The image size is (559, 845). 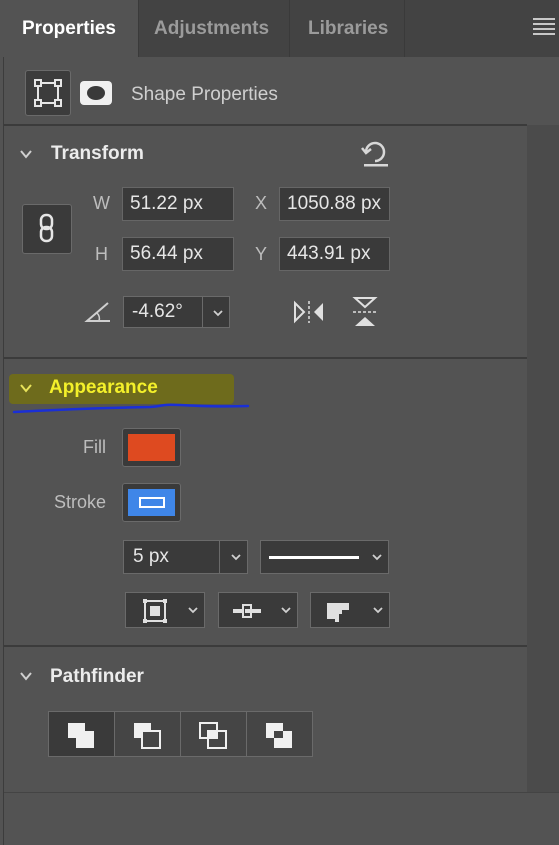 What do you see at coordinates (97, 154) in the screenshot?
I see `transform-title: Transform` at bounding box center [97, 154].